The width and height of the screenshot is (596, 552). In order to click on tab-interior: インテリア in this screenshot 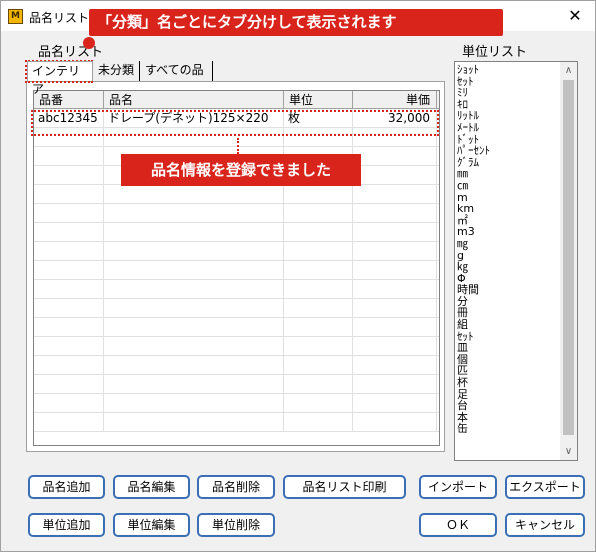, I will do `click(60, 78)`.